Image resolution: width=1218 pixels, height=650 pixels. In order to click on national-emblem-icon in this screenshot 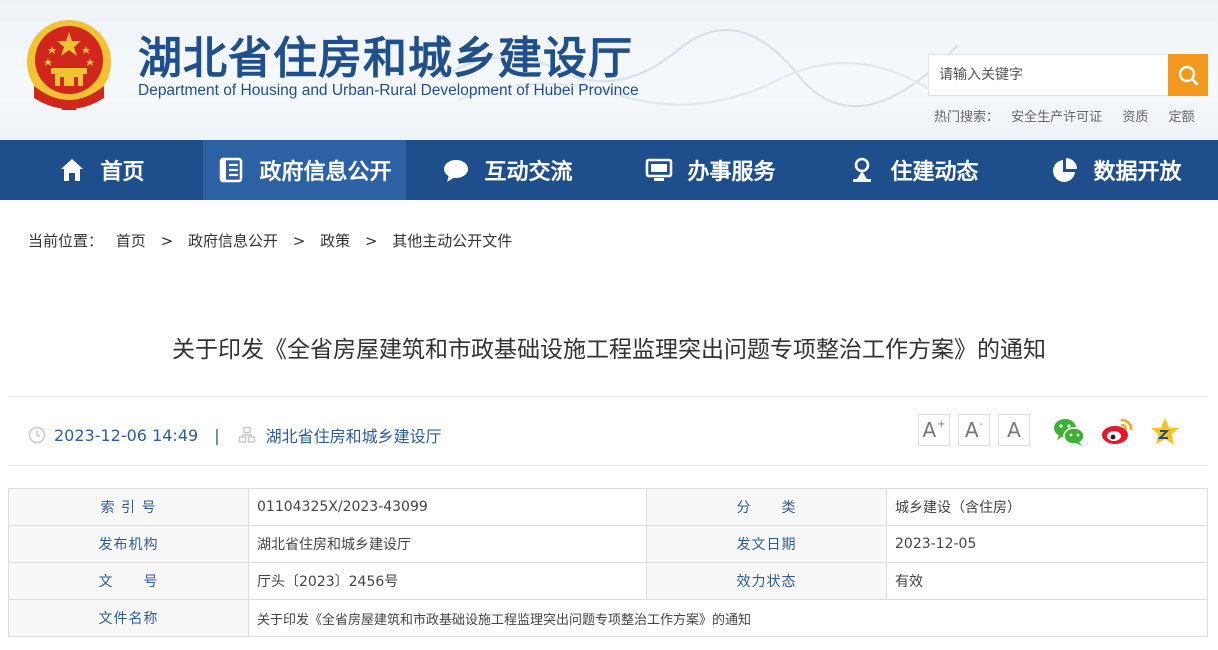, I will do `click(69, 65)`.